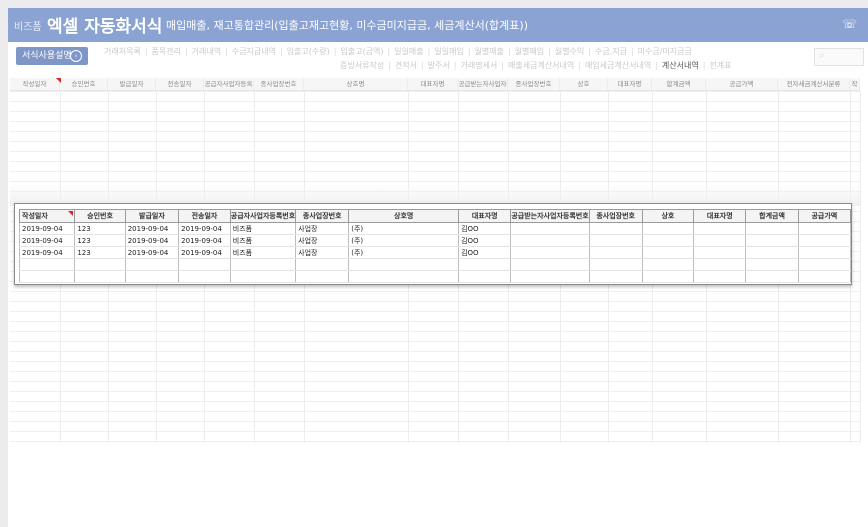  Describe the element at coordinates (478, 65) in the screenshot. I see `nav2-item: 거래명세서` at that location.